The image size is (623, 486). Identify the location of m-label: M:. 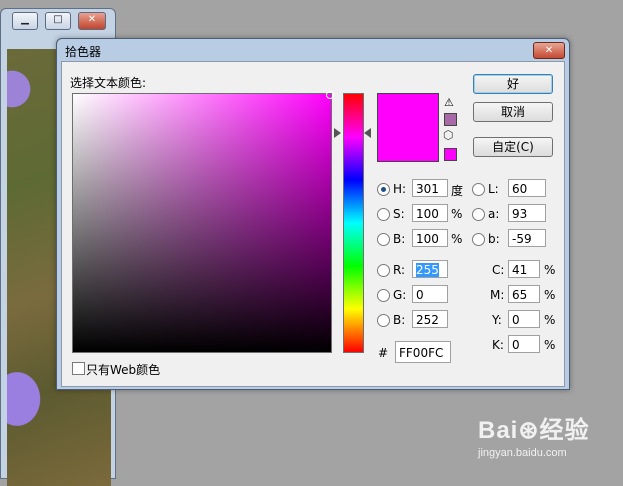
(497, 295).